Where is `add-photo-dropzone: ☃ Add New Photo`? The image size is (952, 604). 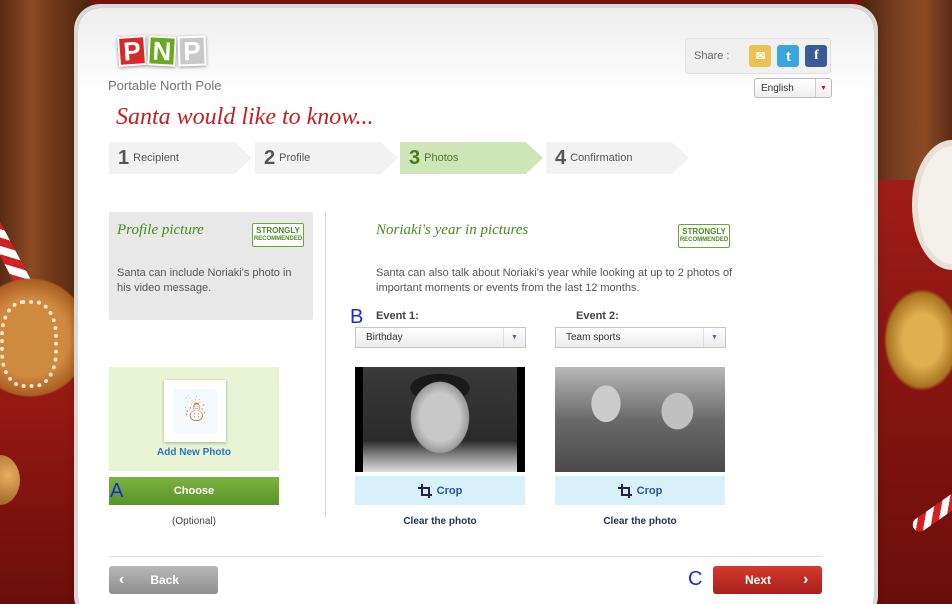
add-photo-dropzone: ☃ Add New Photo is located at coordinates (194, 419).